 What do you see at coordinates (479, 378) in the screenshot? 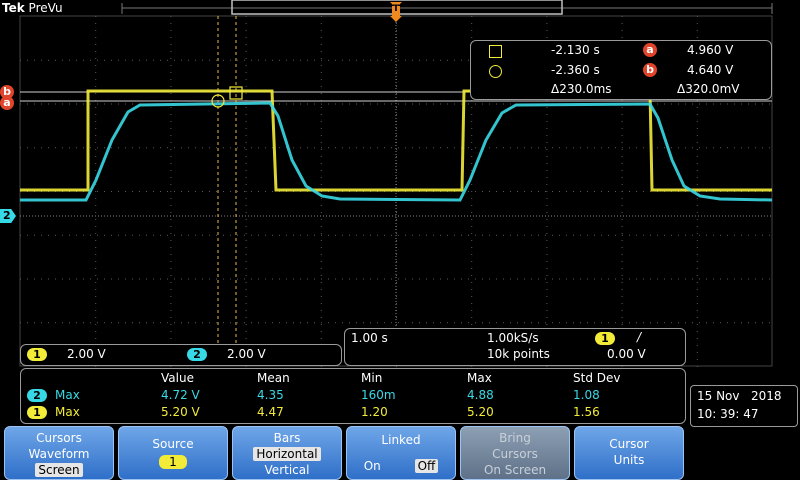
I see `col-header-max: Max` at bounding box center [479, 378].